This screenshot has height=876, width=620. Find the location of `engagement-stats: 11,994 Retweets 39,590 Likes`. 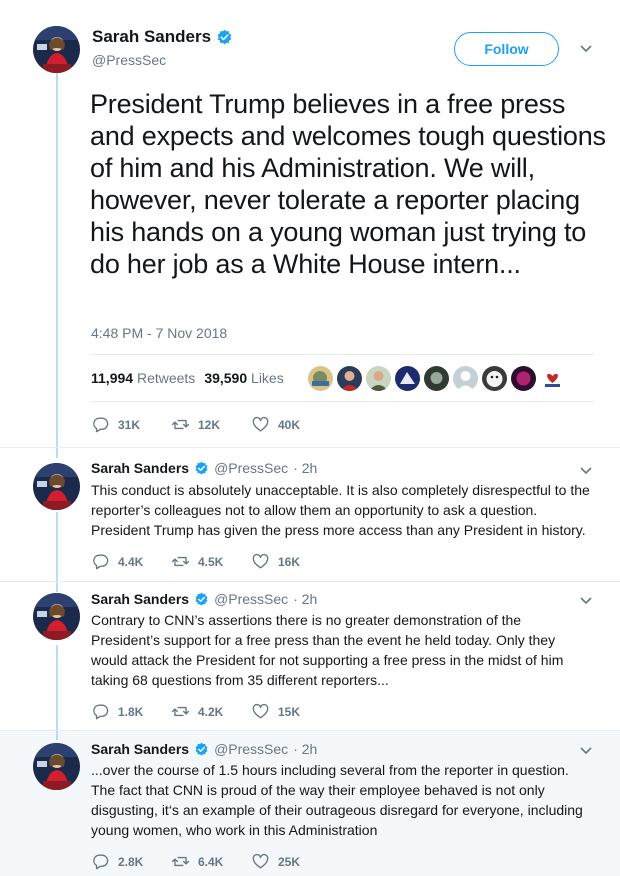

engagement-stats: 11,994 Retweets 39,590 Likes is located at coordinates (187, 378).